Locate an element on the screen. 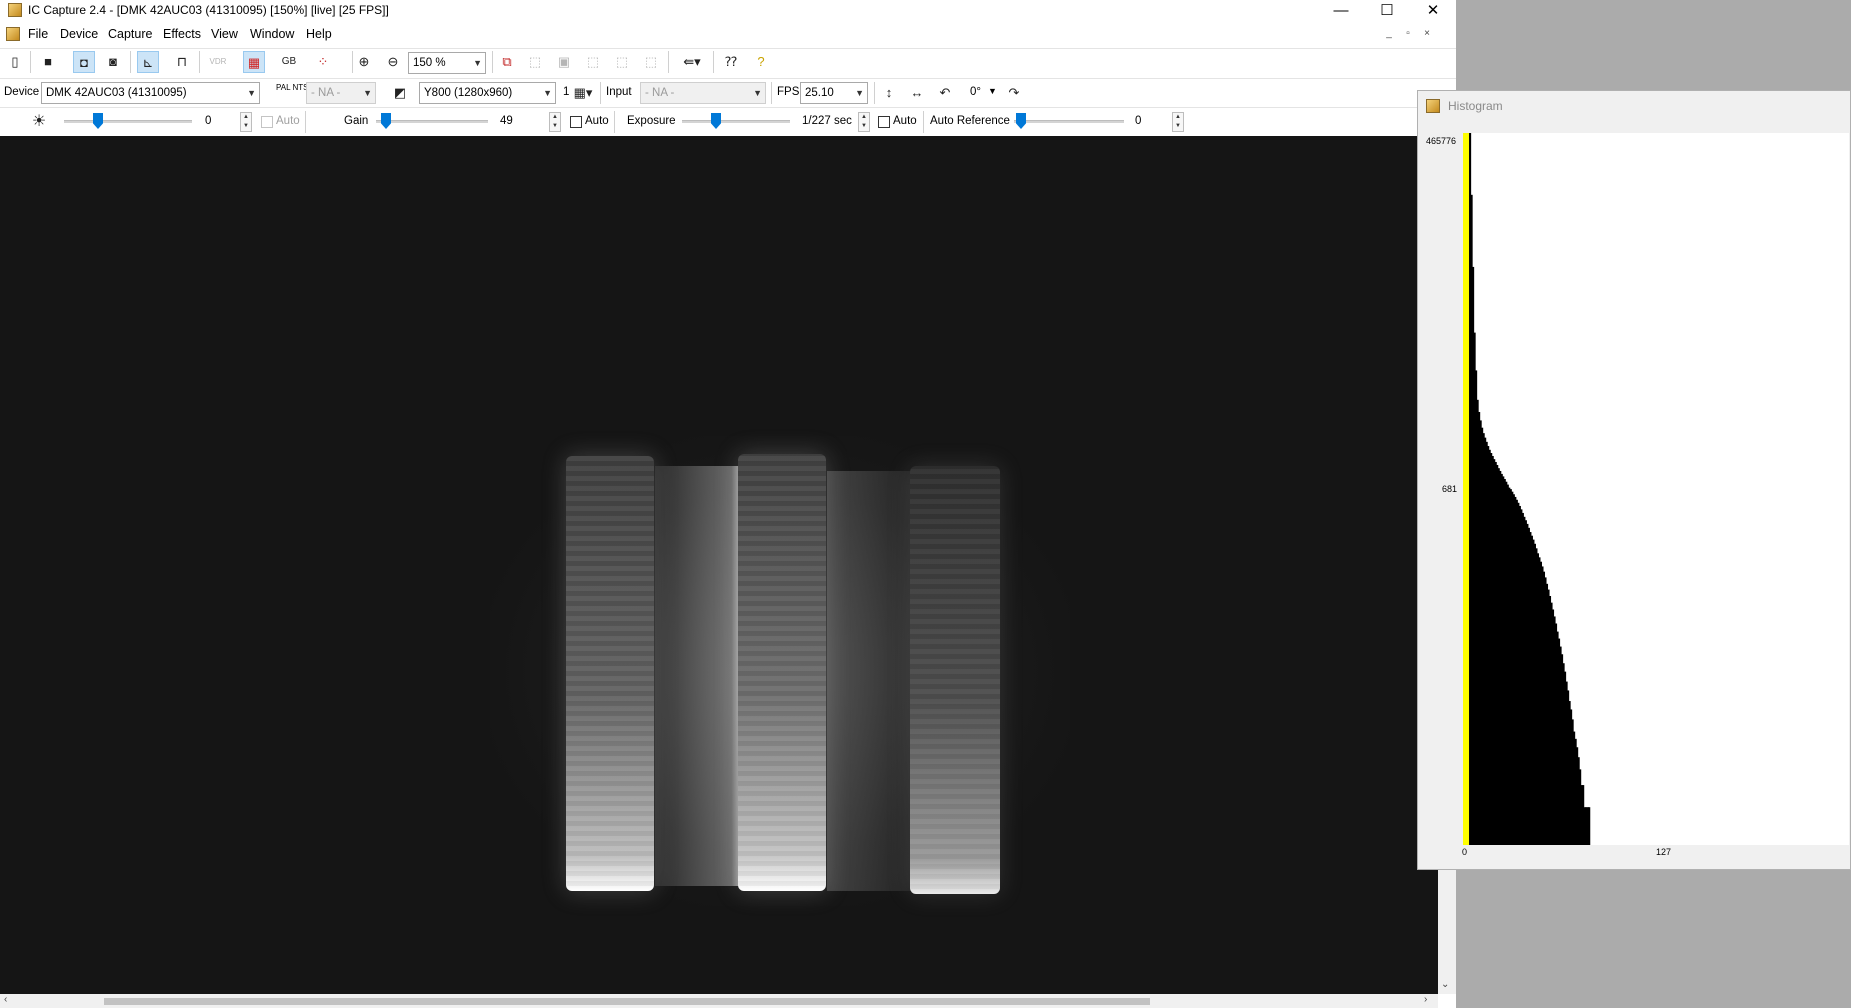 The height and width of the screenshot is (1008, 1851). exposure-spinner: ▲ ▼ is located at coordinates (864, 122).